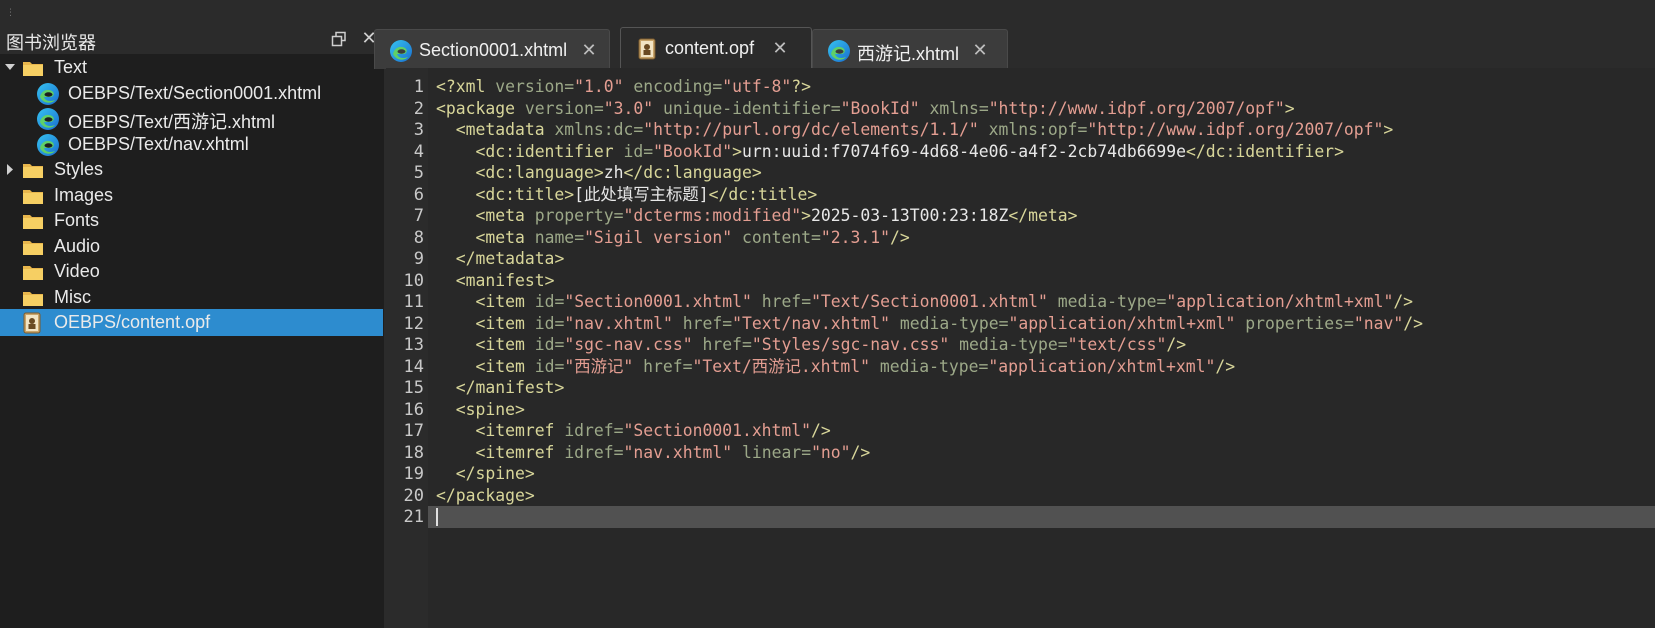  Describe the element at coordinates (413, 366) in the screenshot. I see `line-number: 14` at that location.